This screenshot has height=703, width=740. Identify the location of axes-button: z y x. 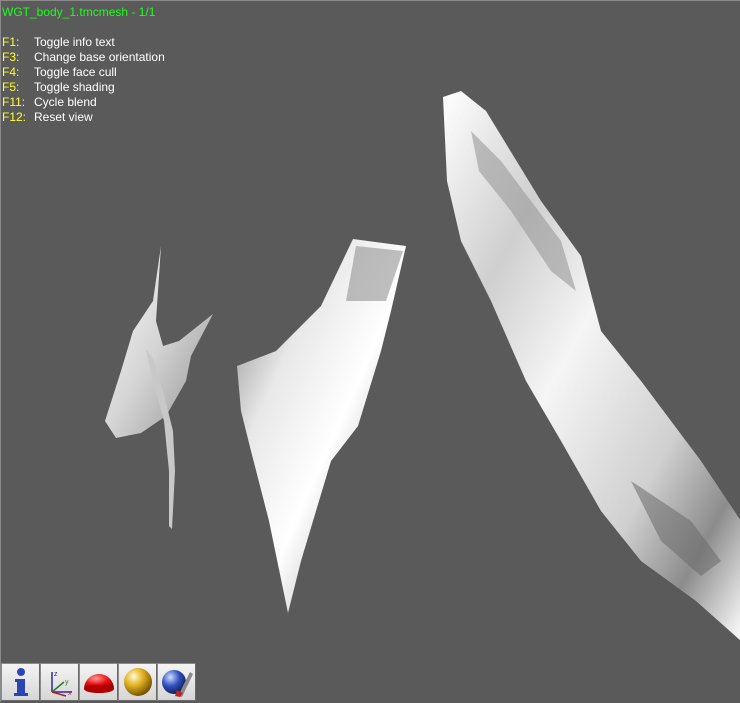
(59, 682).